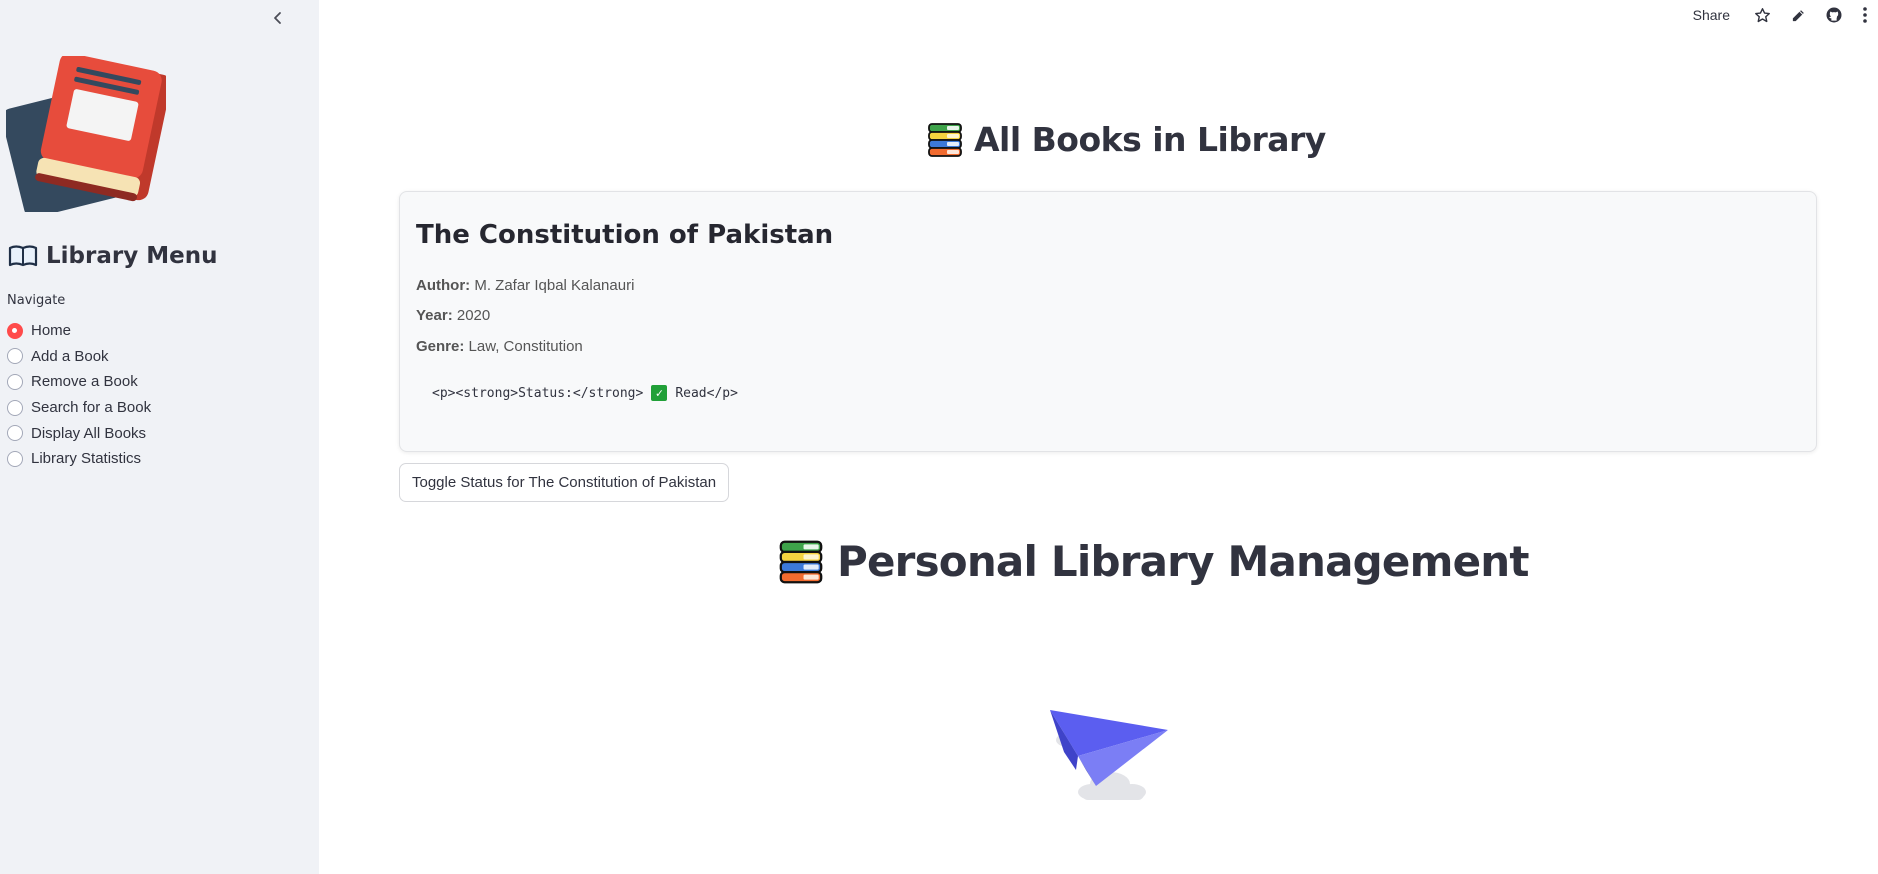  Describe the element at coordinates (51, 331) in the screenshot. I see `radio-label: Home` at that location.